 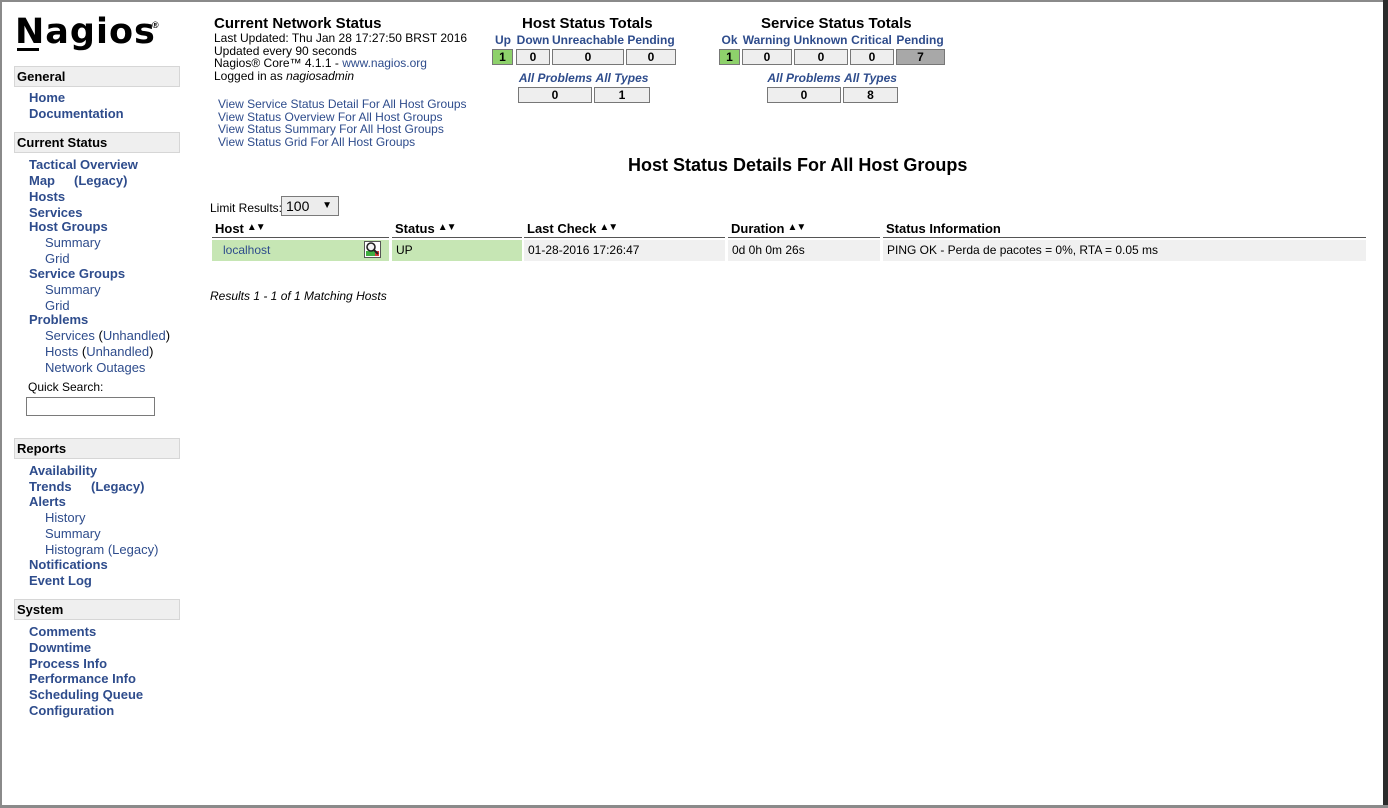 What do you see at coordinates (836, 23) in the screenshot?
I see `service-totals-title: Service Status Totals` at bounding box center [836, 23].